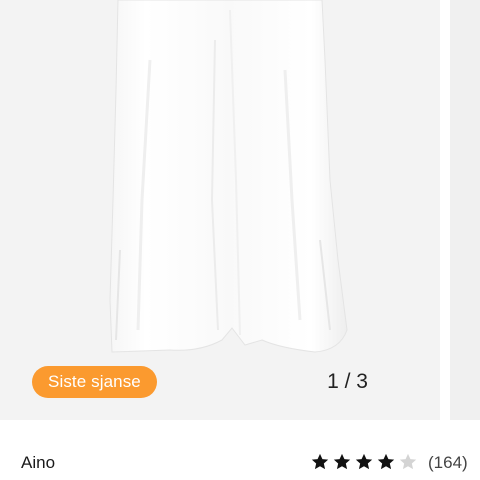  I want to click on image-counter: 1 / 3, so click(347, 381).